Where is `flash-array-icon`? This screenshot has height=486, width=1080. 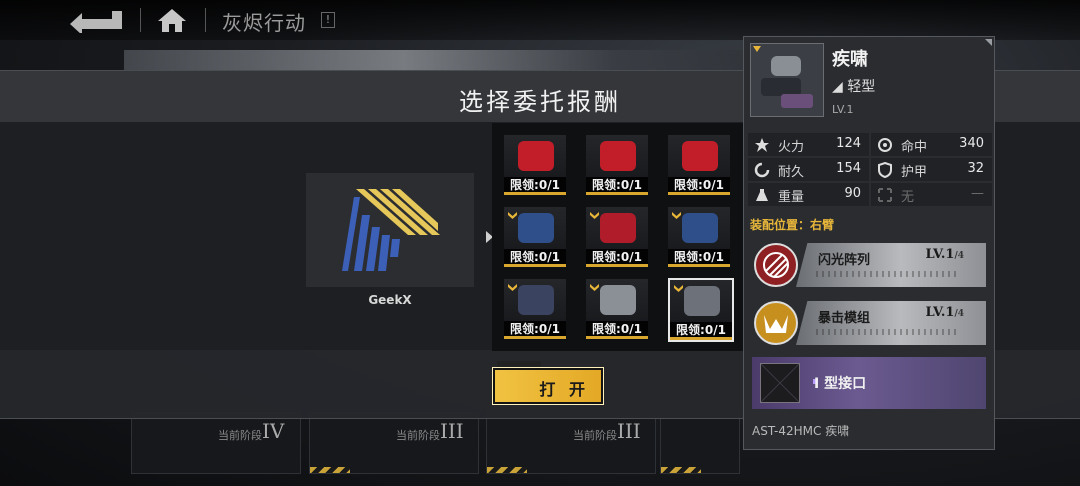 flash-array-icon is located at coordinates (776, 265).